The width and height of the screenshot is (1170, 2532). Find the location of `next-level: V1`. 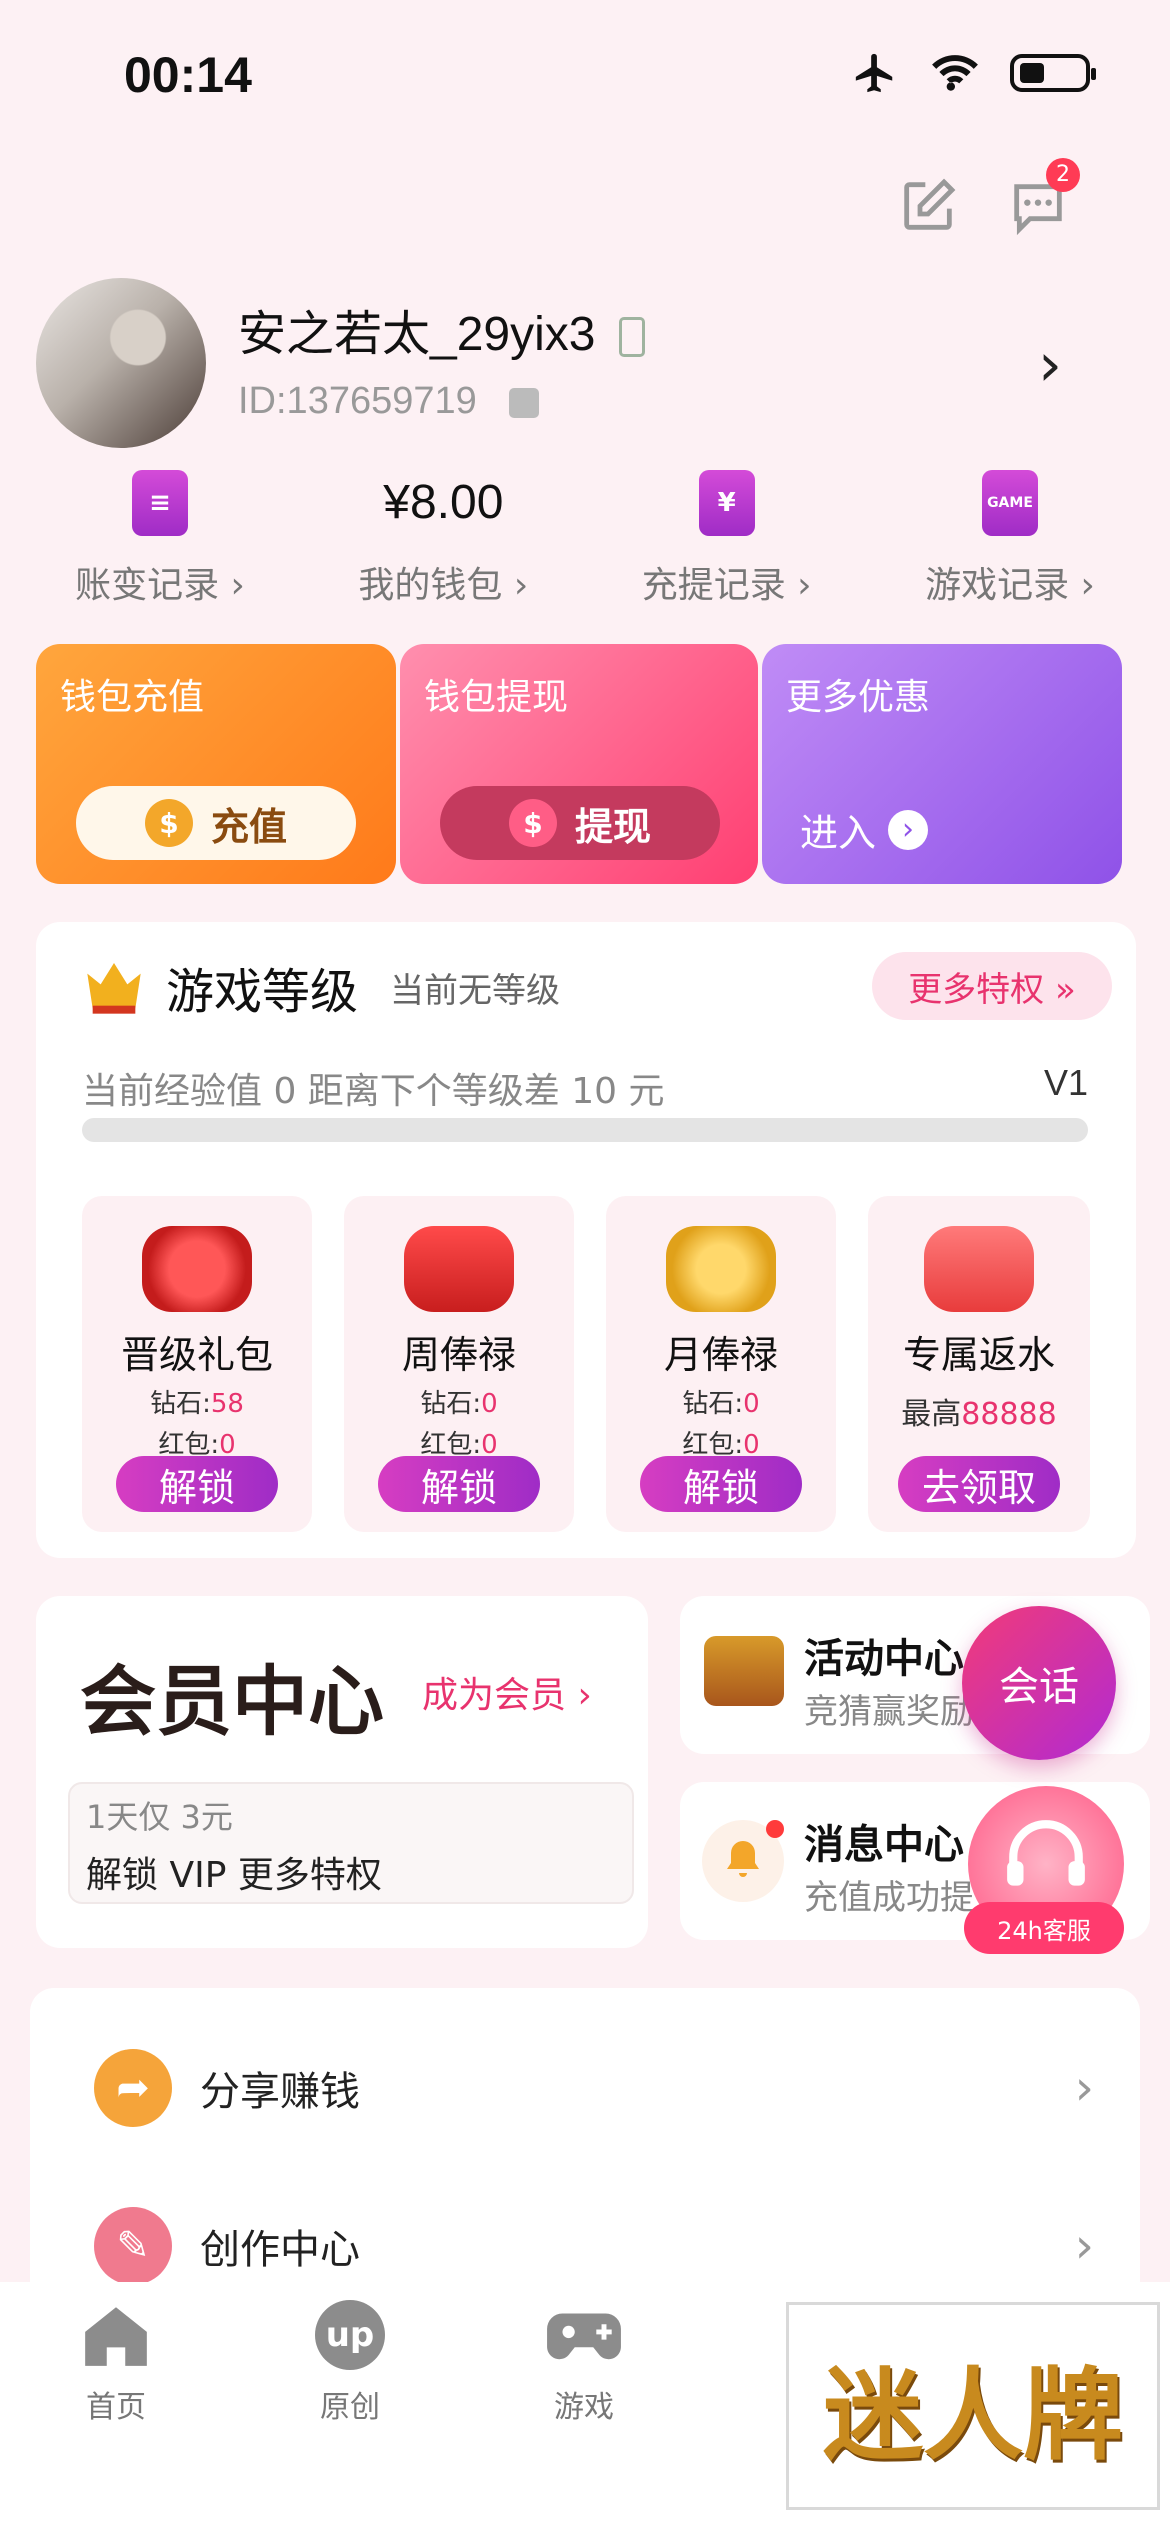

next-level: V1 is located at coordinates (1065, 1082).